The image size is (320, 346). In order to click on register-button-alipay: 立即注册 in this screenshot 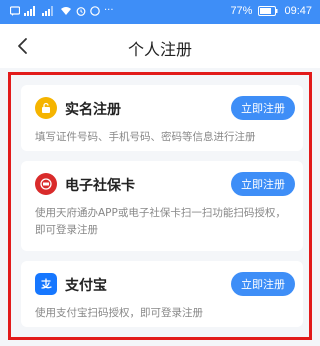, I will do `click(263, 284)`.